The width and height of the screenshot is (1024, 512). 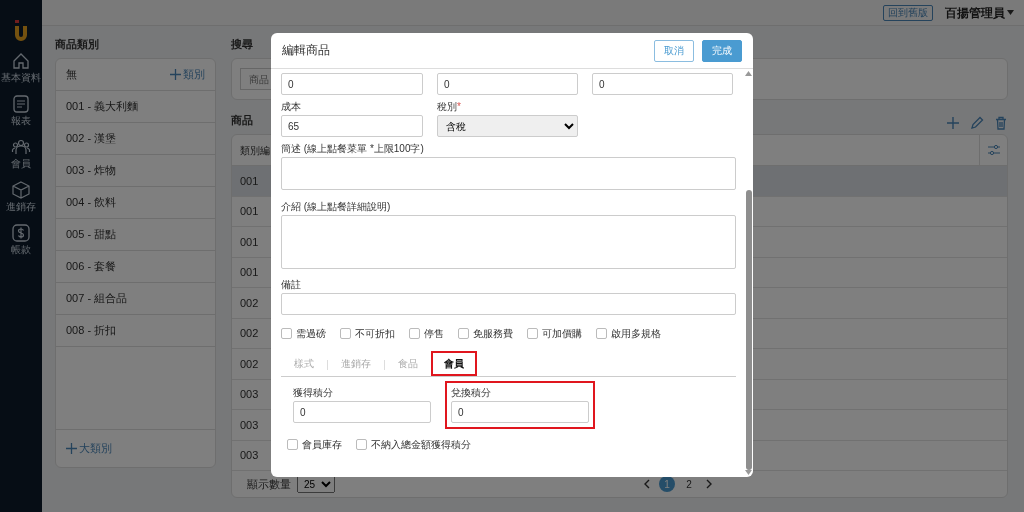 I want to click on category-item: 004 - 飲料, so click(x=135, y=203).